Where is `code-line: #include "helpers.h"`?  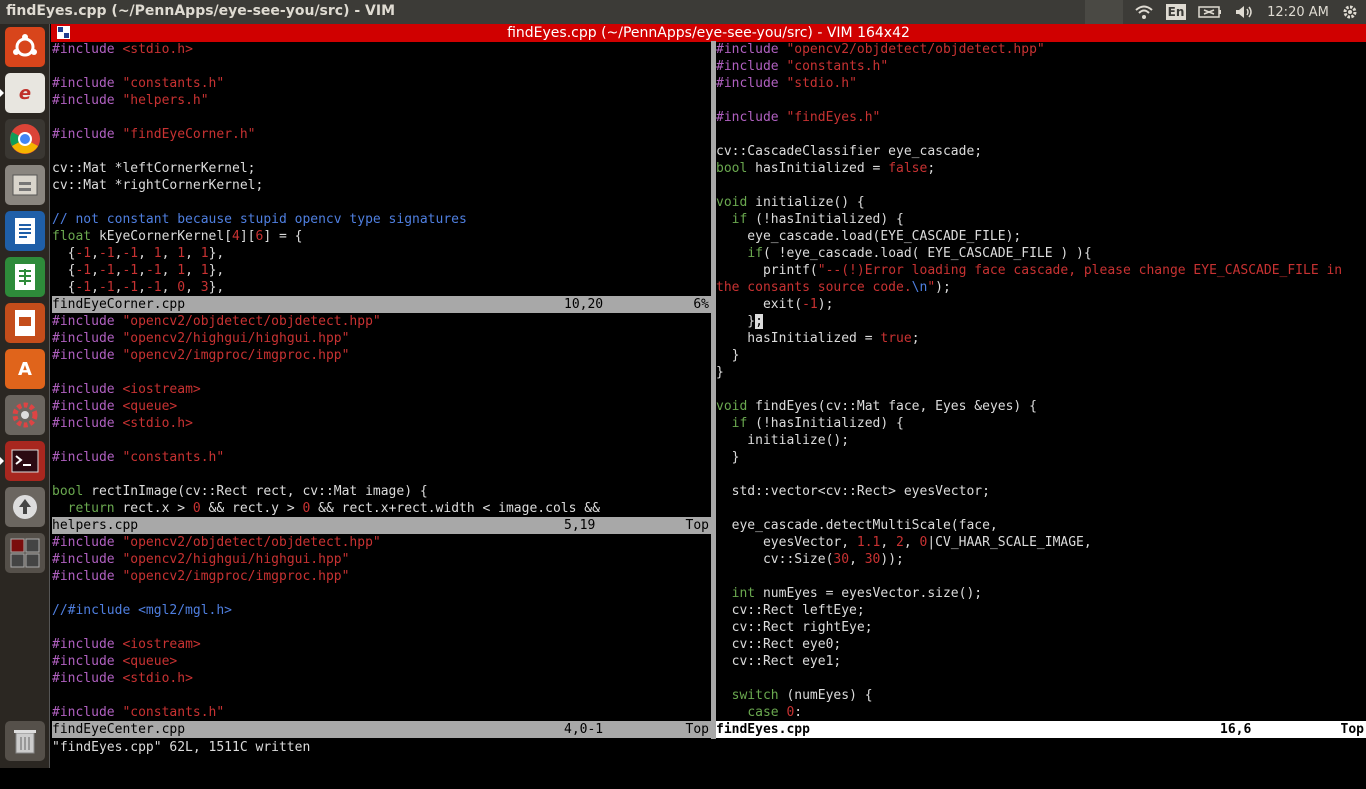
code-line: #include "helpers.h" is located at coordinates (130, 100).